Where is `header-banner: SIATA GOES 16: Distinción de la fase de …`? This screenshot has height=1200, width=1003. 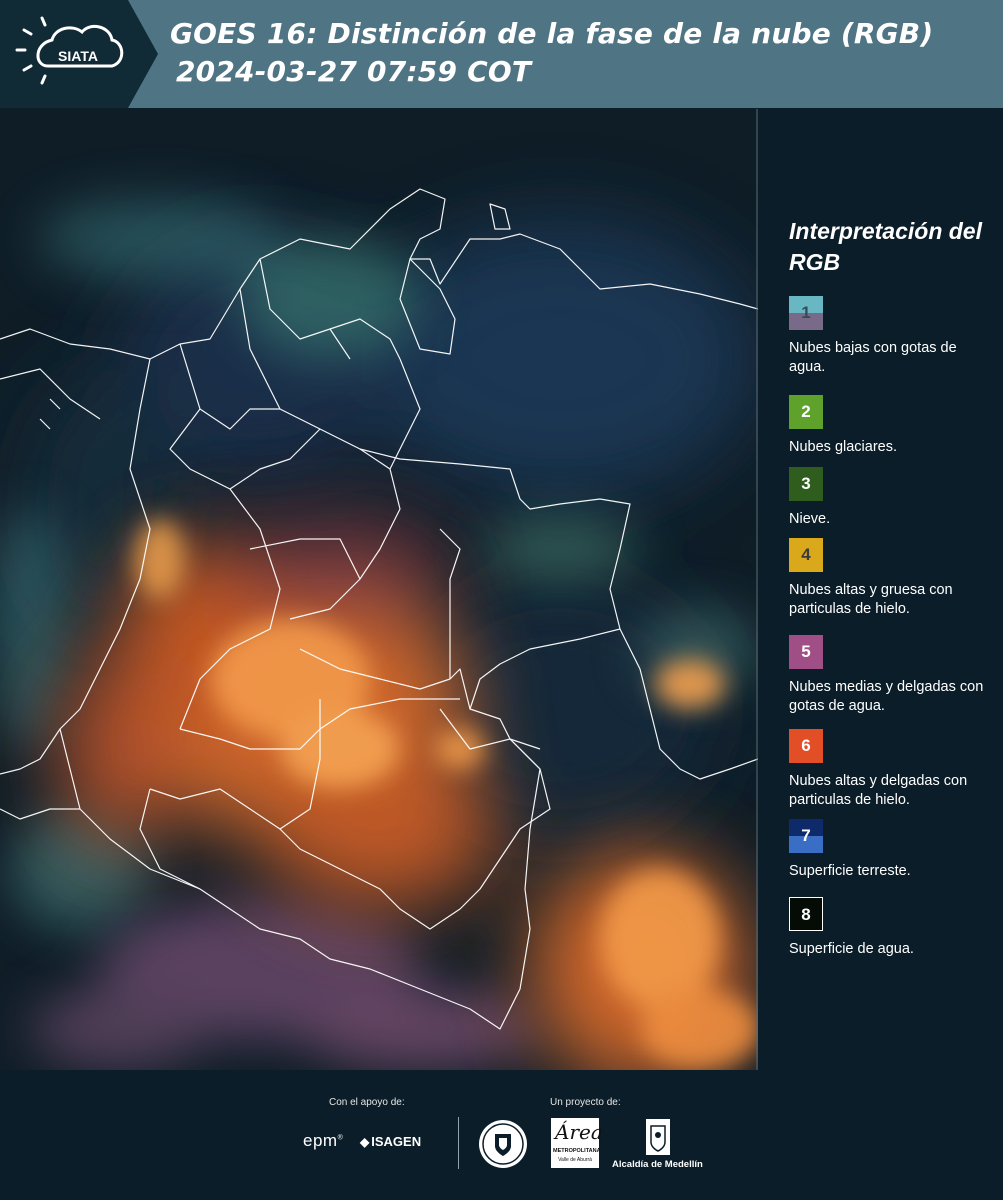
header-banner: SIATA GOES 16: Distinción de la fase de … is located at coordinates (501, 54).